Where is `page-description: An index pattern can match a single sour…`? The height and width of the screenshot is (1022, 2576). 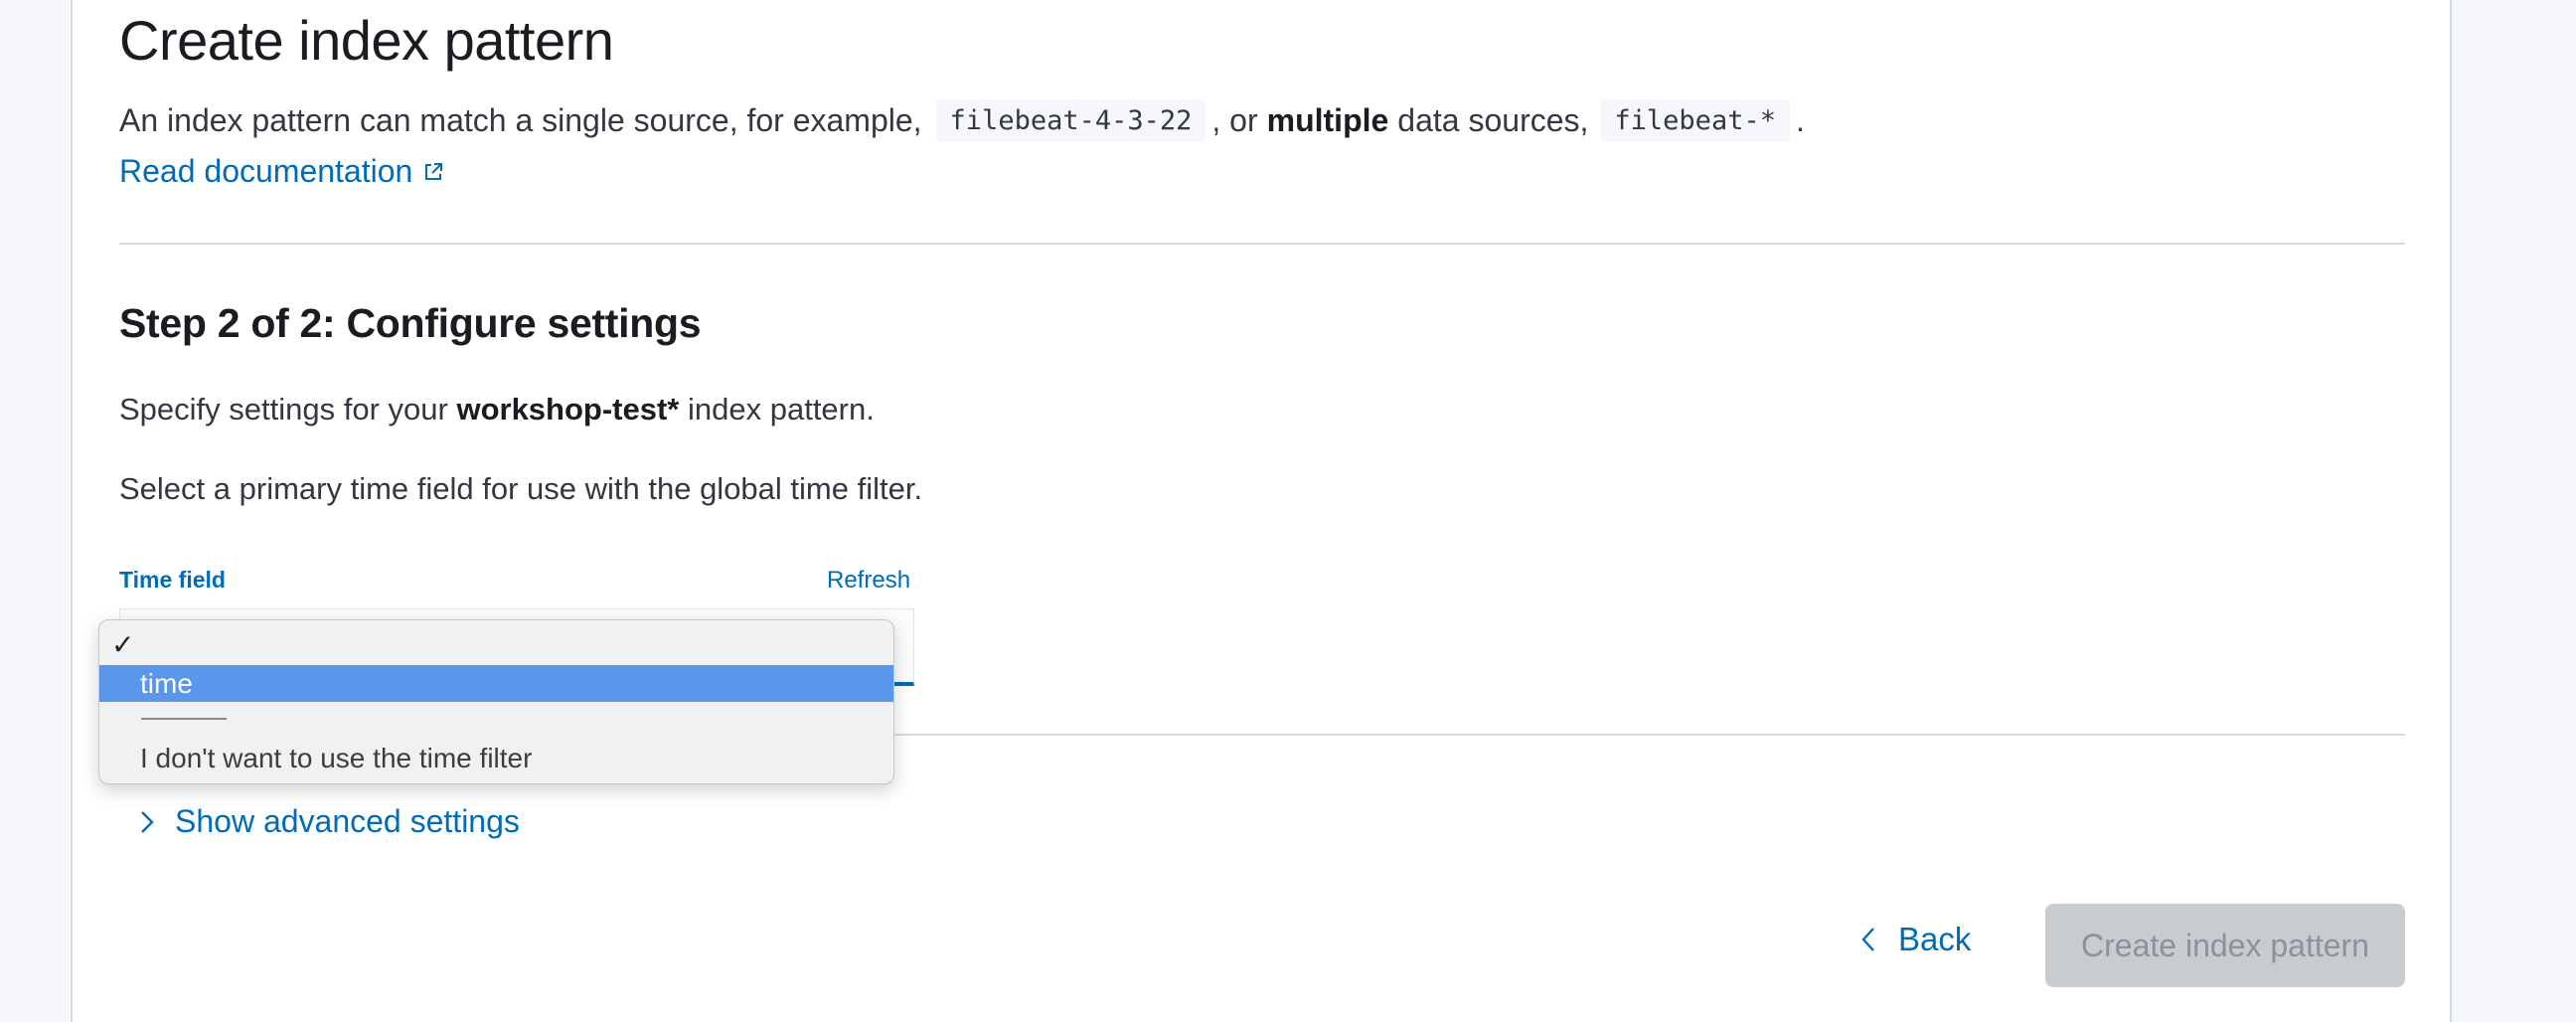
page-description: An index pattern can match a single sour… is located at coordinates (962, 121).